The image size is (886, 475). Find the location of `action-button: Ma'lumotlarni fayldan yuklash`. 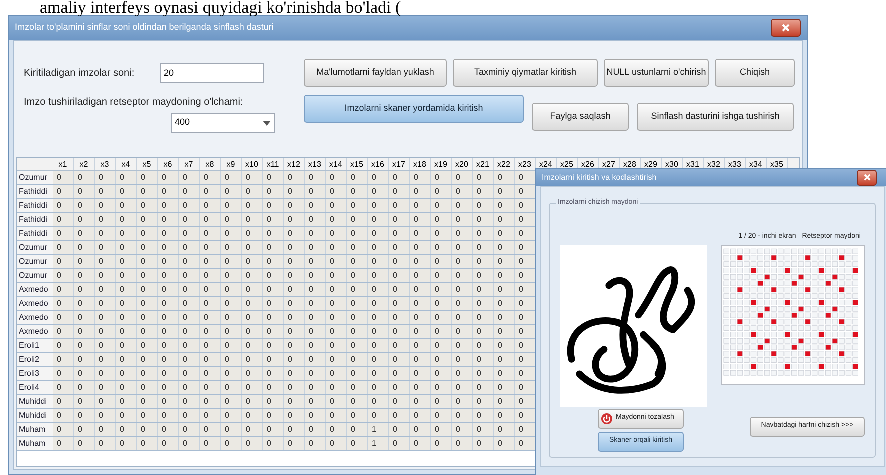

action-button: Ma'lumotlarni fayldan yuklash is located at coordinates (375, 73).